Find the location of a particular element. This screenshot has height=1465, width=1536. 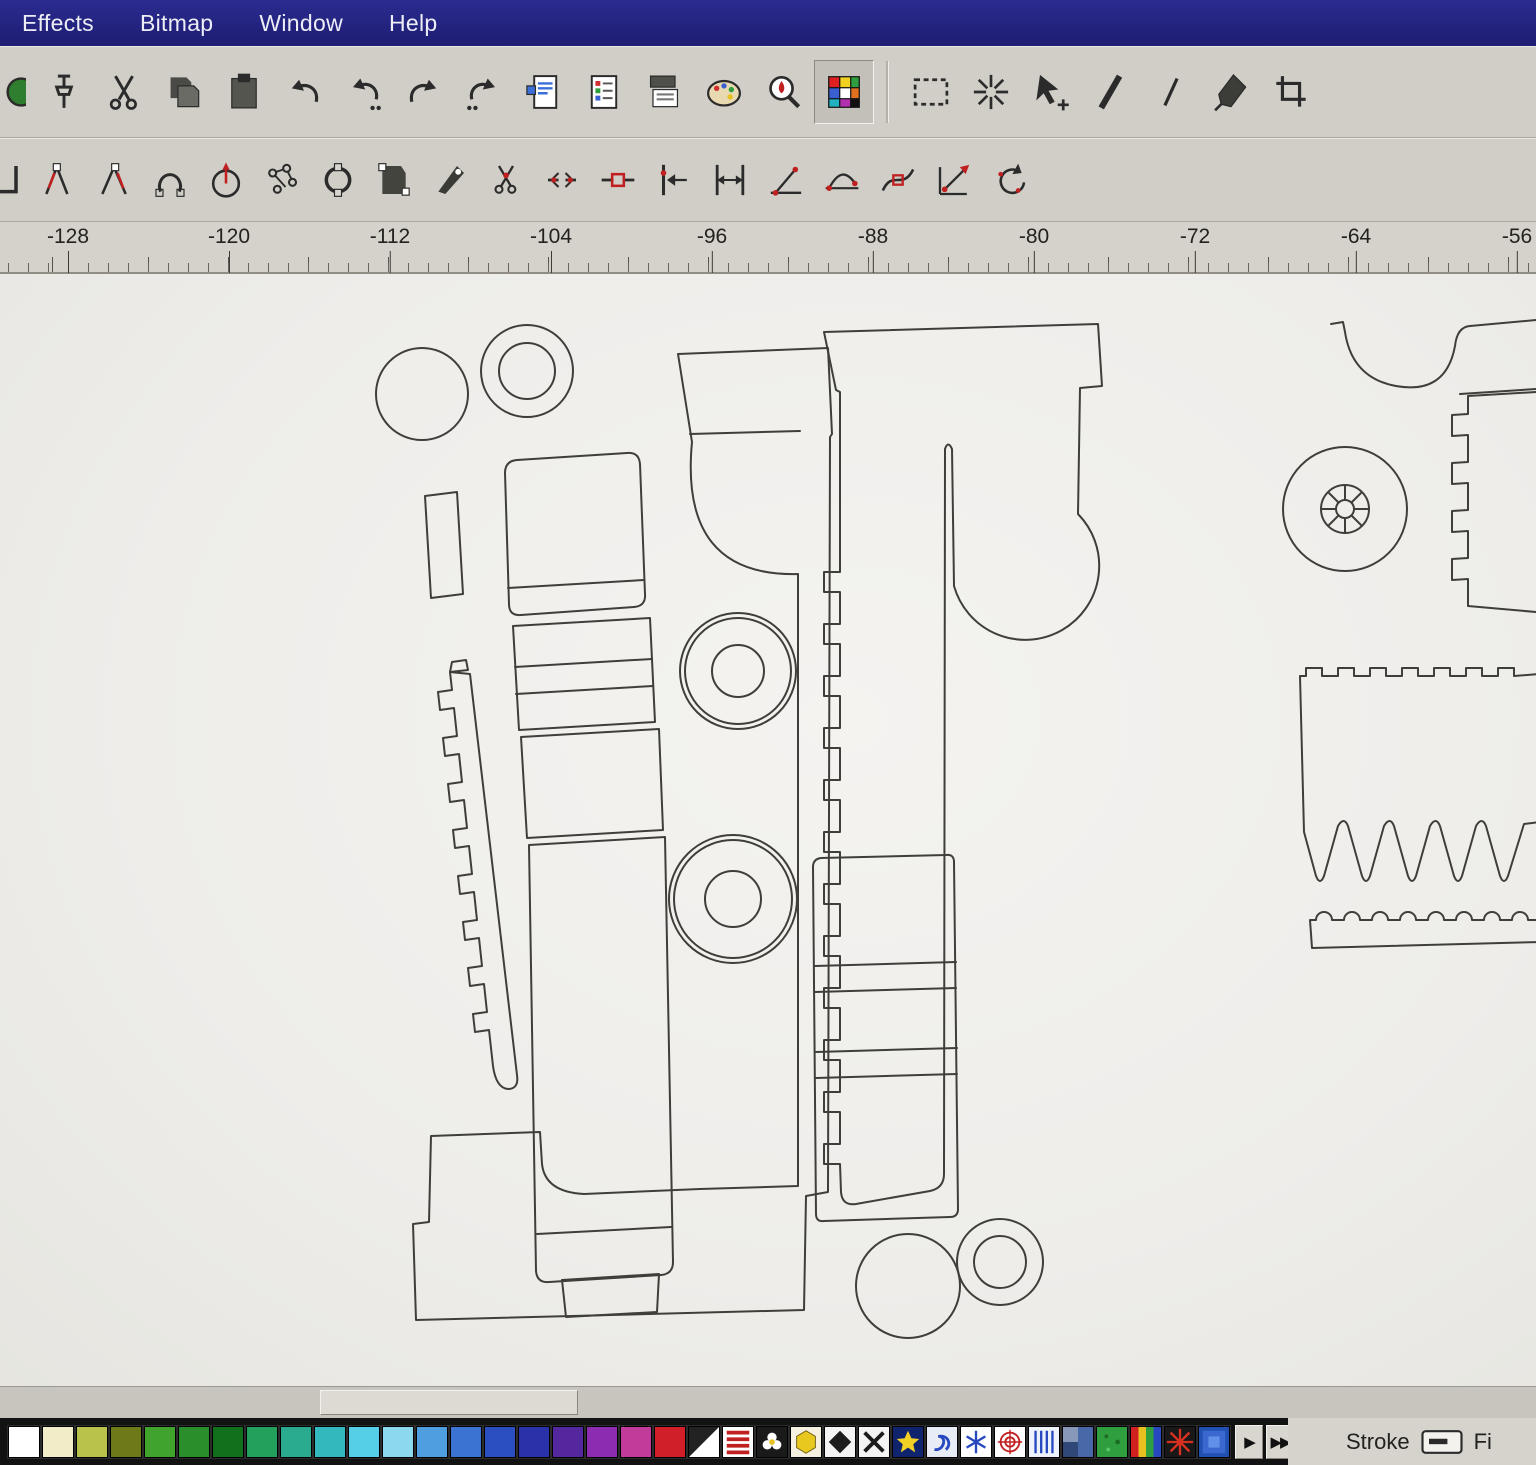

to-curve-icon is located at coordinates (730, 180).